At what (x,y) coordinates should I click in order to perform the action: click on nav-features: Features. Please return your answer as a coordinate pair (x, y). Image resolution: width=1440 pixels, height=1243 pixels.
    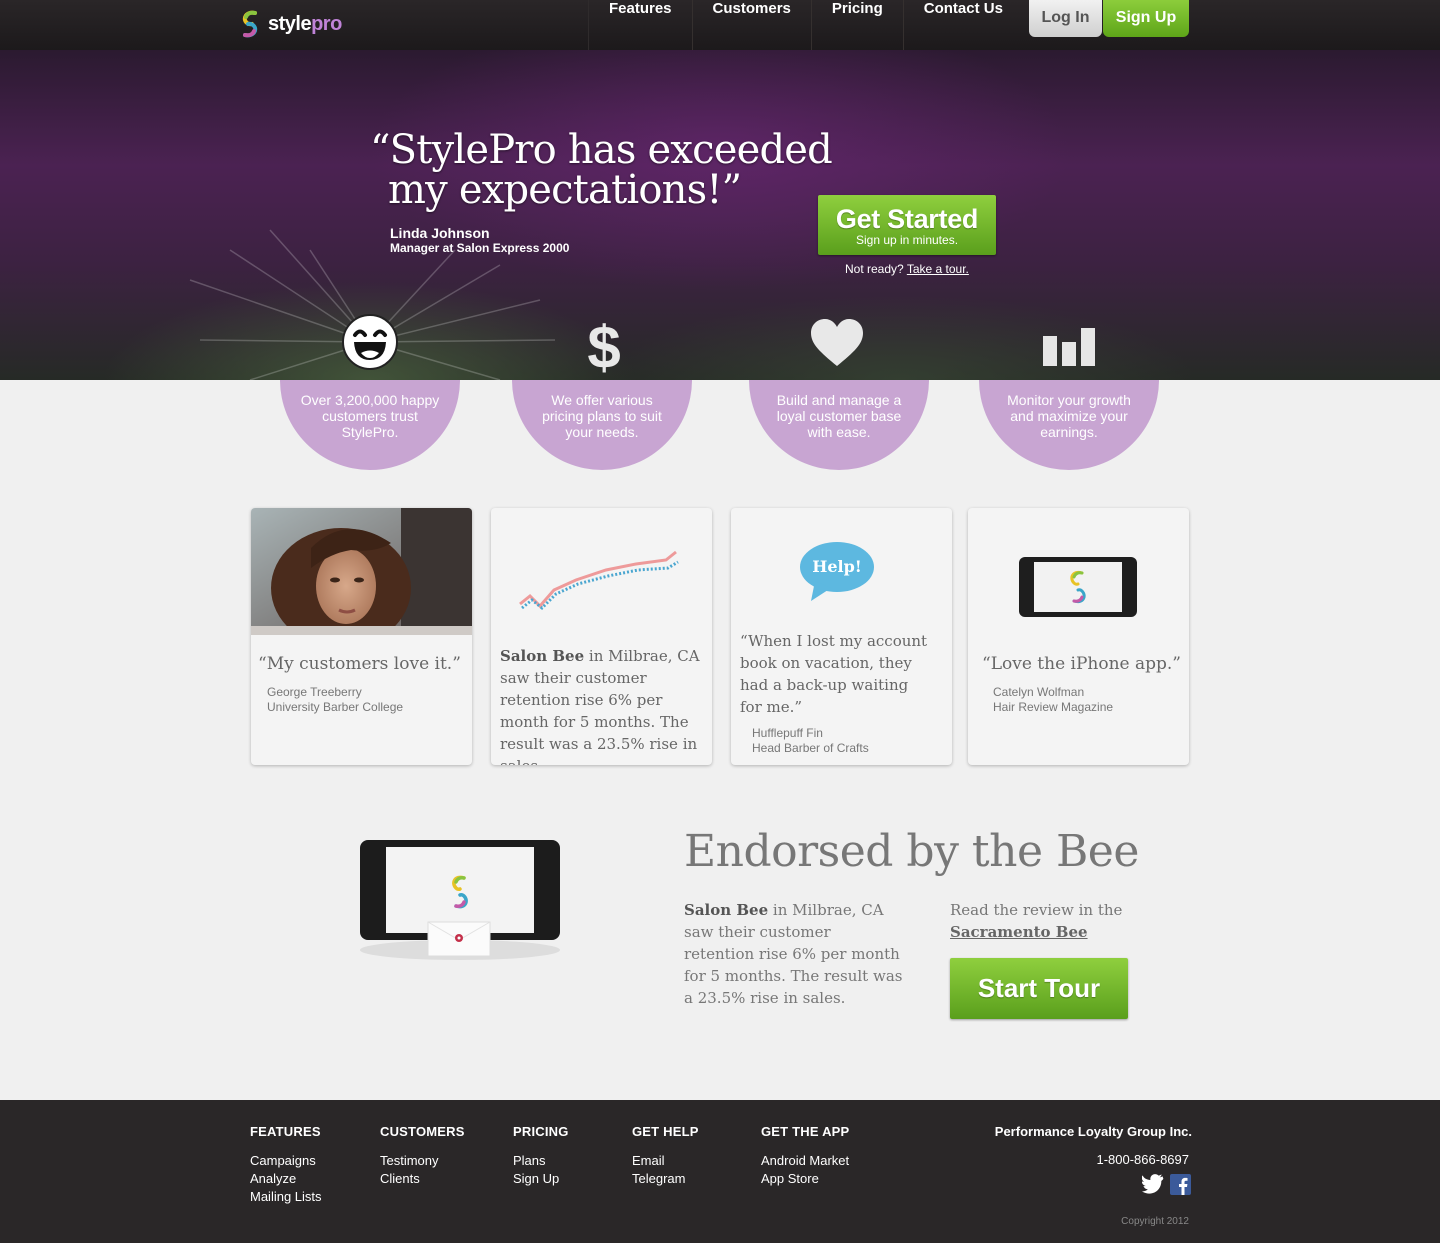
    Looking at the image, I should click on (640, 25).